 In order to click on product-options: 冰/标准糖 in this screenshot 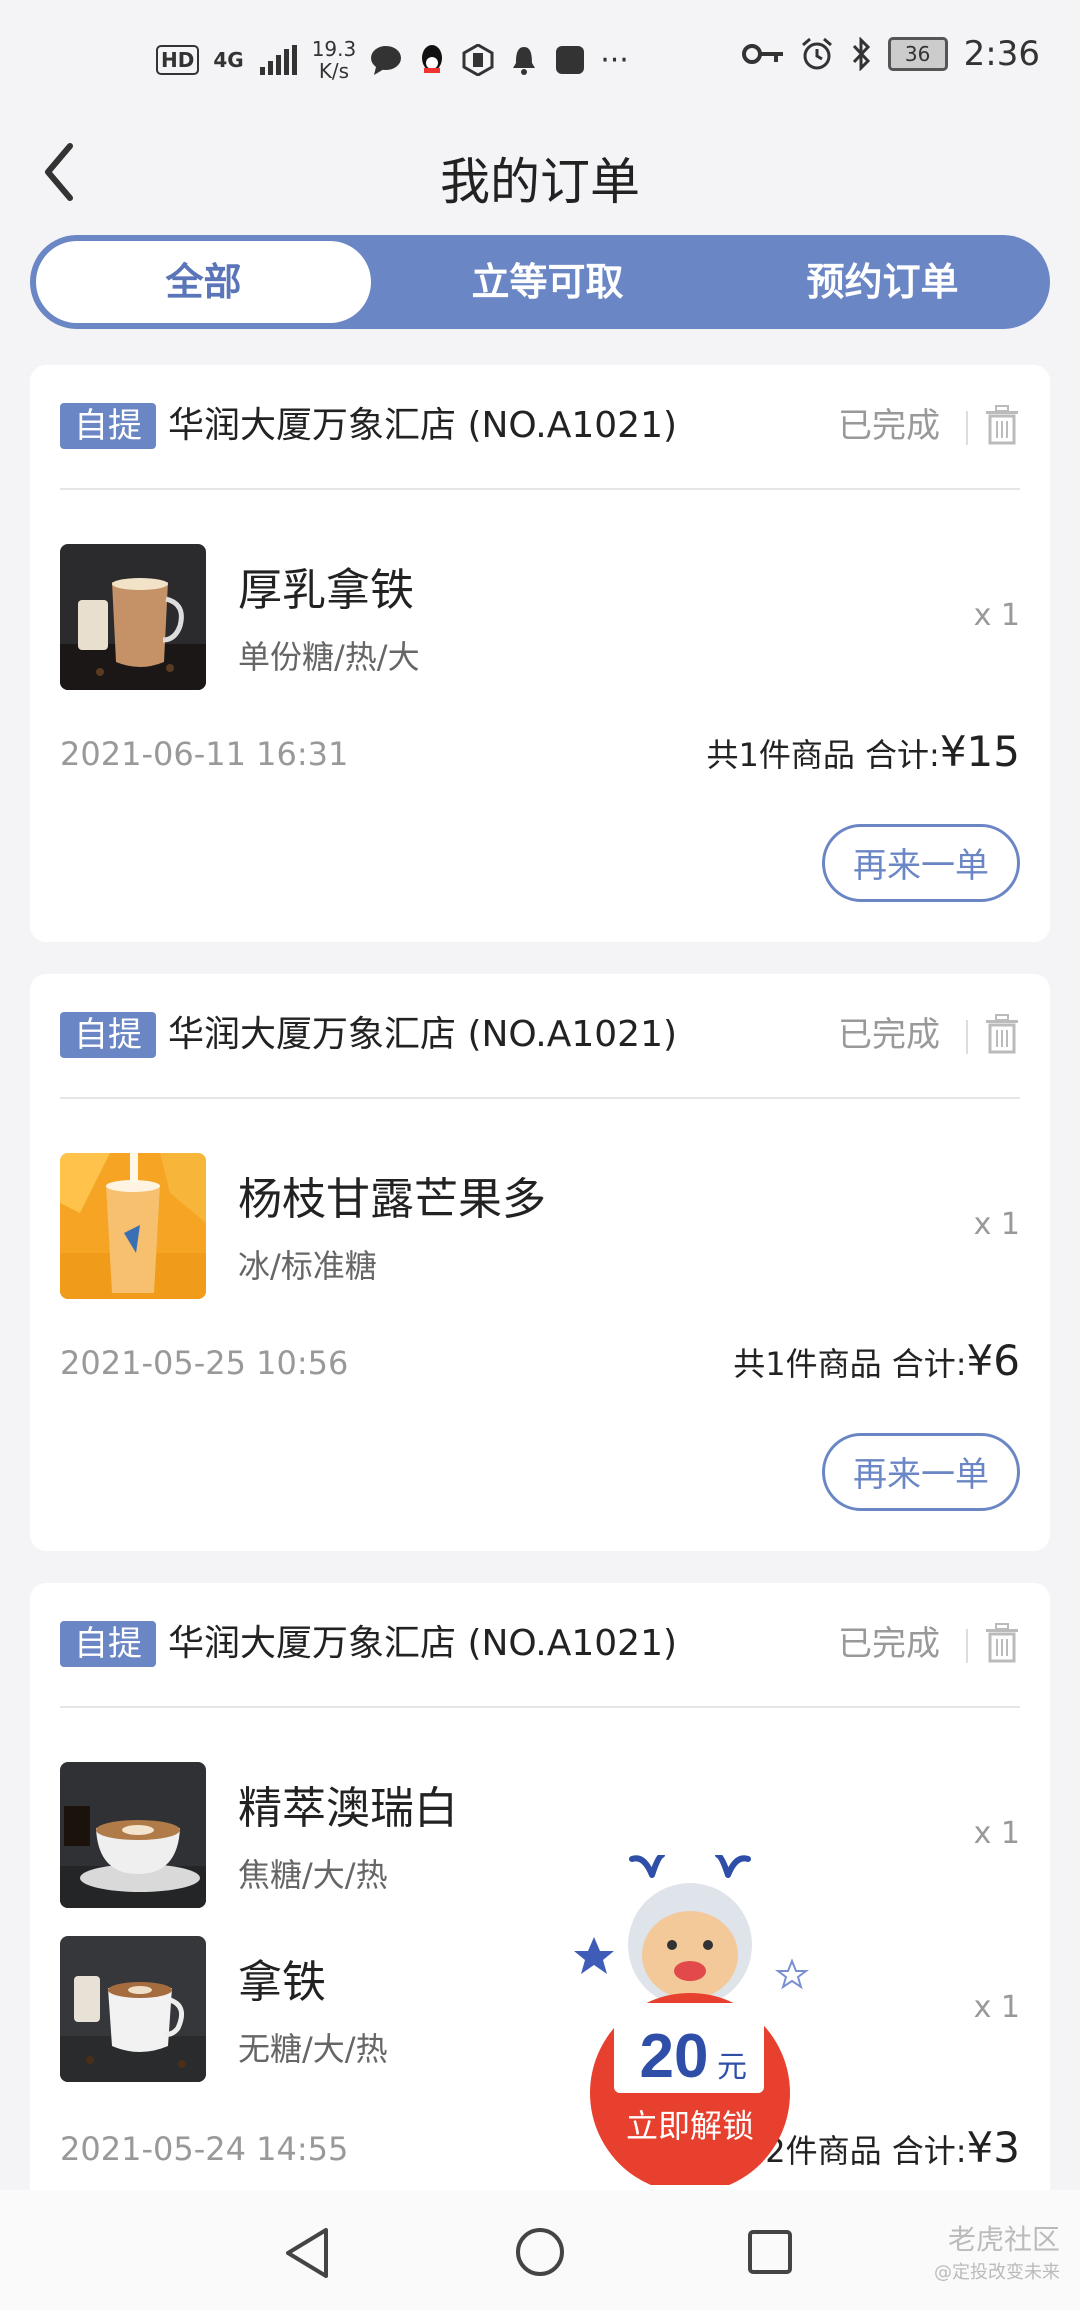, I will do `click(307, 1266)`.